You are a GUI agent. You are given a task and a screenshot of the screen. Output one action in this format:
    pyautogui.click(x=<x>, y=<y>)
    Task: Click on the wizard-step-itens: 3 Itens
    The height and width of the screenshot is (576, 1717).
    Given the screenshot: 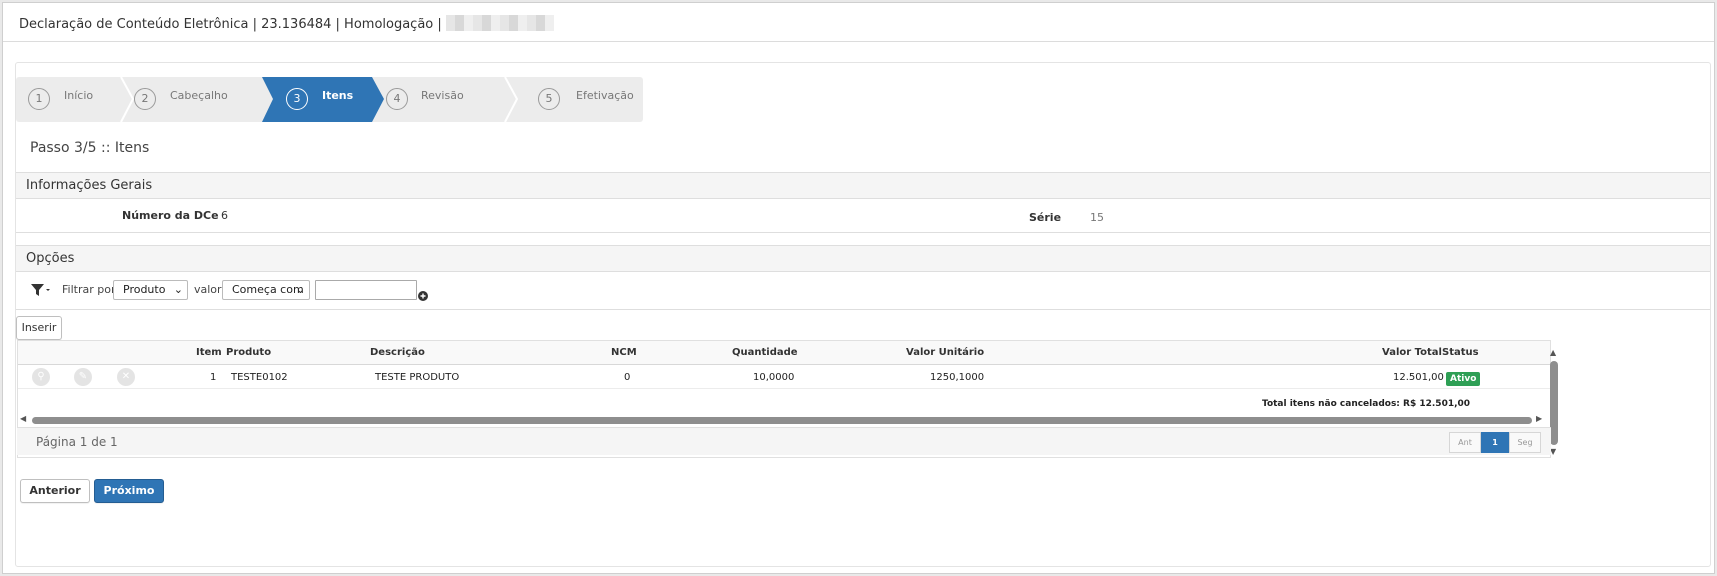 What is the action you would take?
    pyautogui.click(x=323, y=99)
    